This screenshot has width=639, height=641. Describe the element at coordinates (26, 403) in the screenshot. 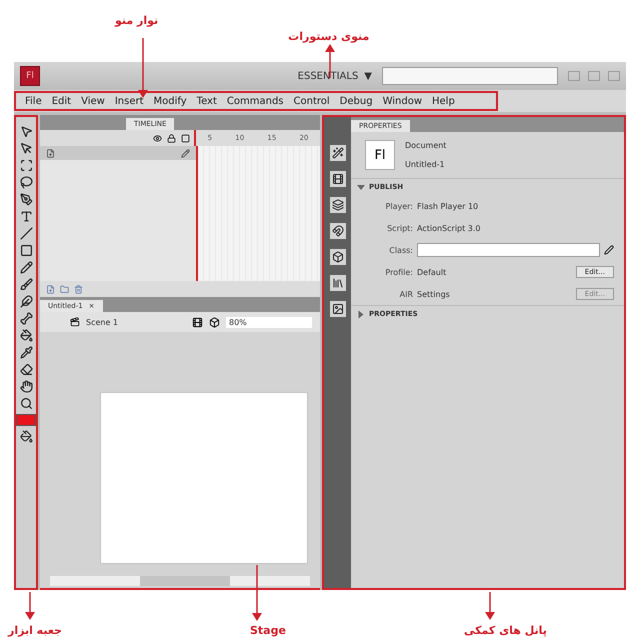

I see `search-icon` at that location.